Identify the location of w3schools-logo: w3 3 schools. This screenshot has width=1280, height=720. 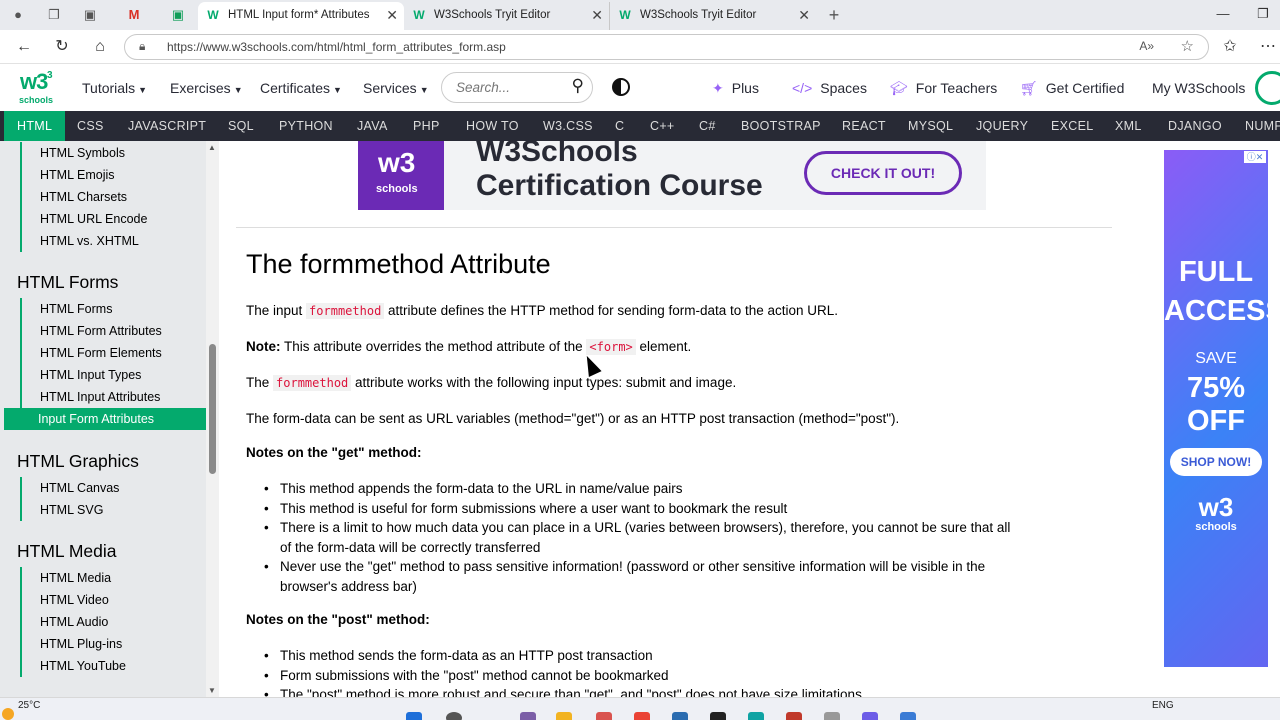
(36, 88).